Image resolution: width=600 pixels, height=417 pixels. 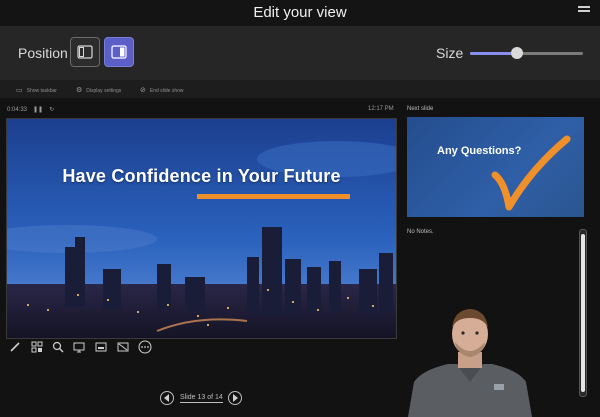 I want to click on presenter-camera, so click(x=470, y=353).